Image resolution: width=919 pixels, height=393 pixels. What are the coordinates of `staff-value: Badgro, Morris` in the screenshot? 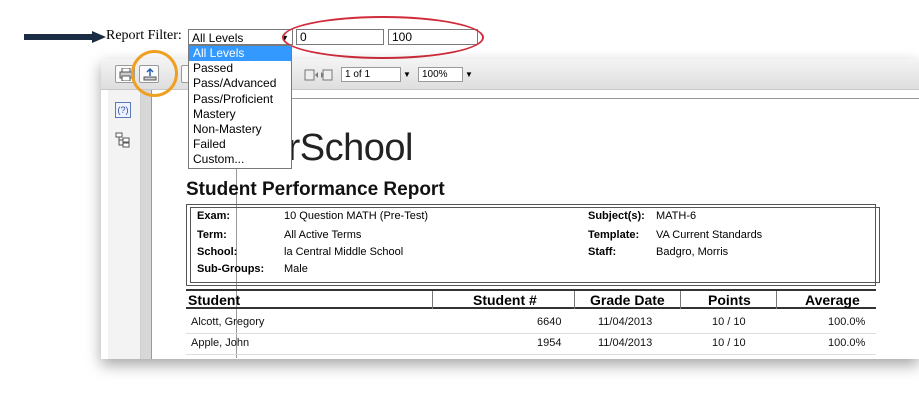 It's located at (692, 252).